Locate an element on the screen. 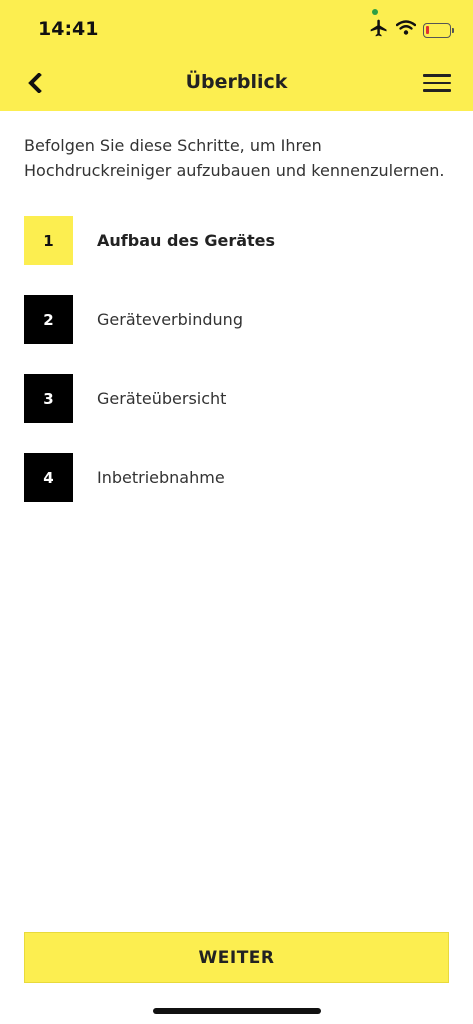 Image resolution: width=473 pixels, height=1024 pixels. hamburger-menu-icon is located at coordinates (437, 83).